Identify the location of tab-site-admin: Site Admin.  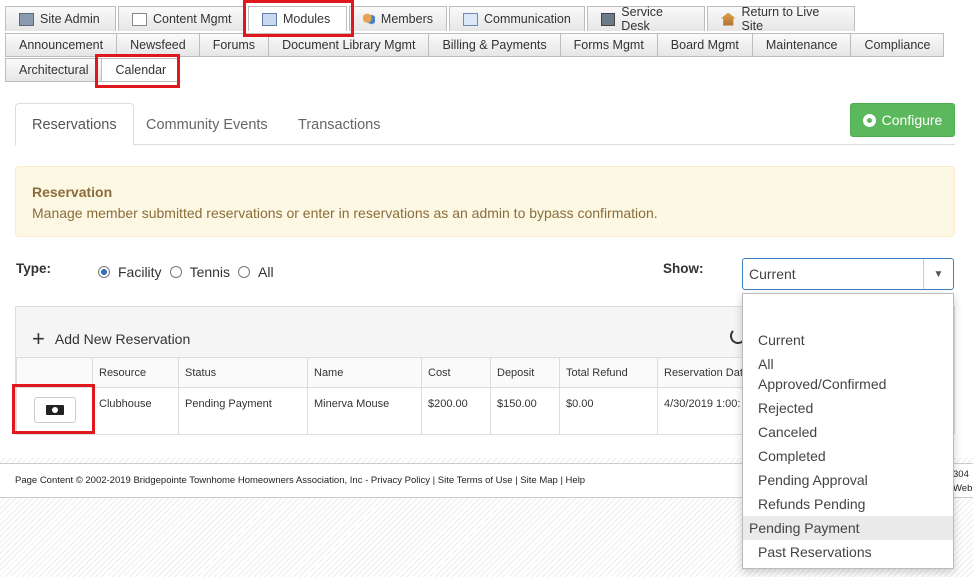
(60, 18).